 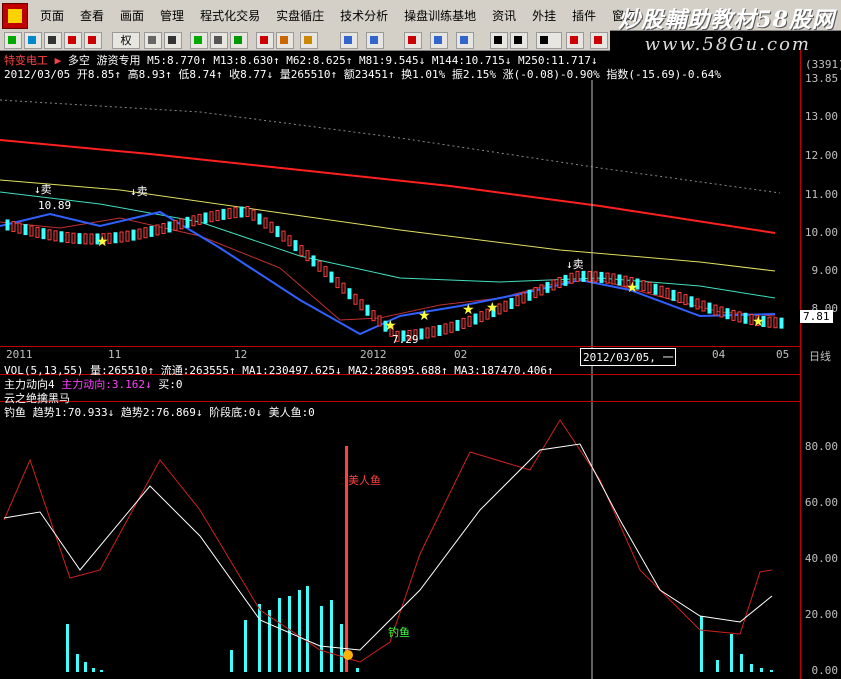 I want to click on pin-icon, so click(x=309, y=40).